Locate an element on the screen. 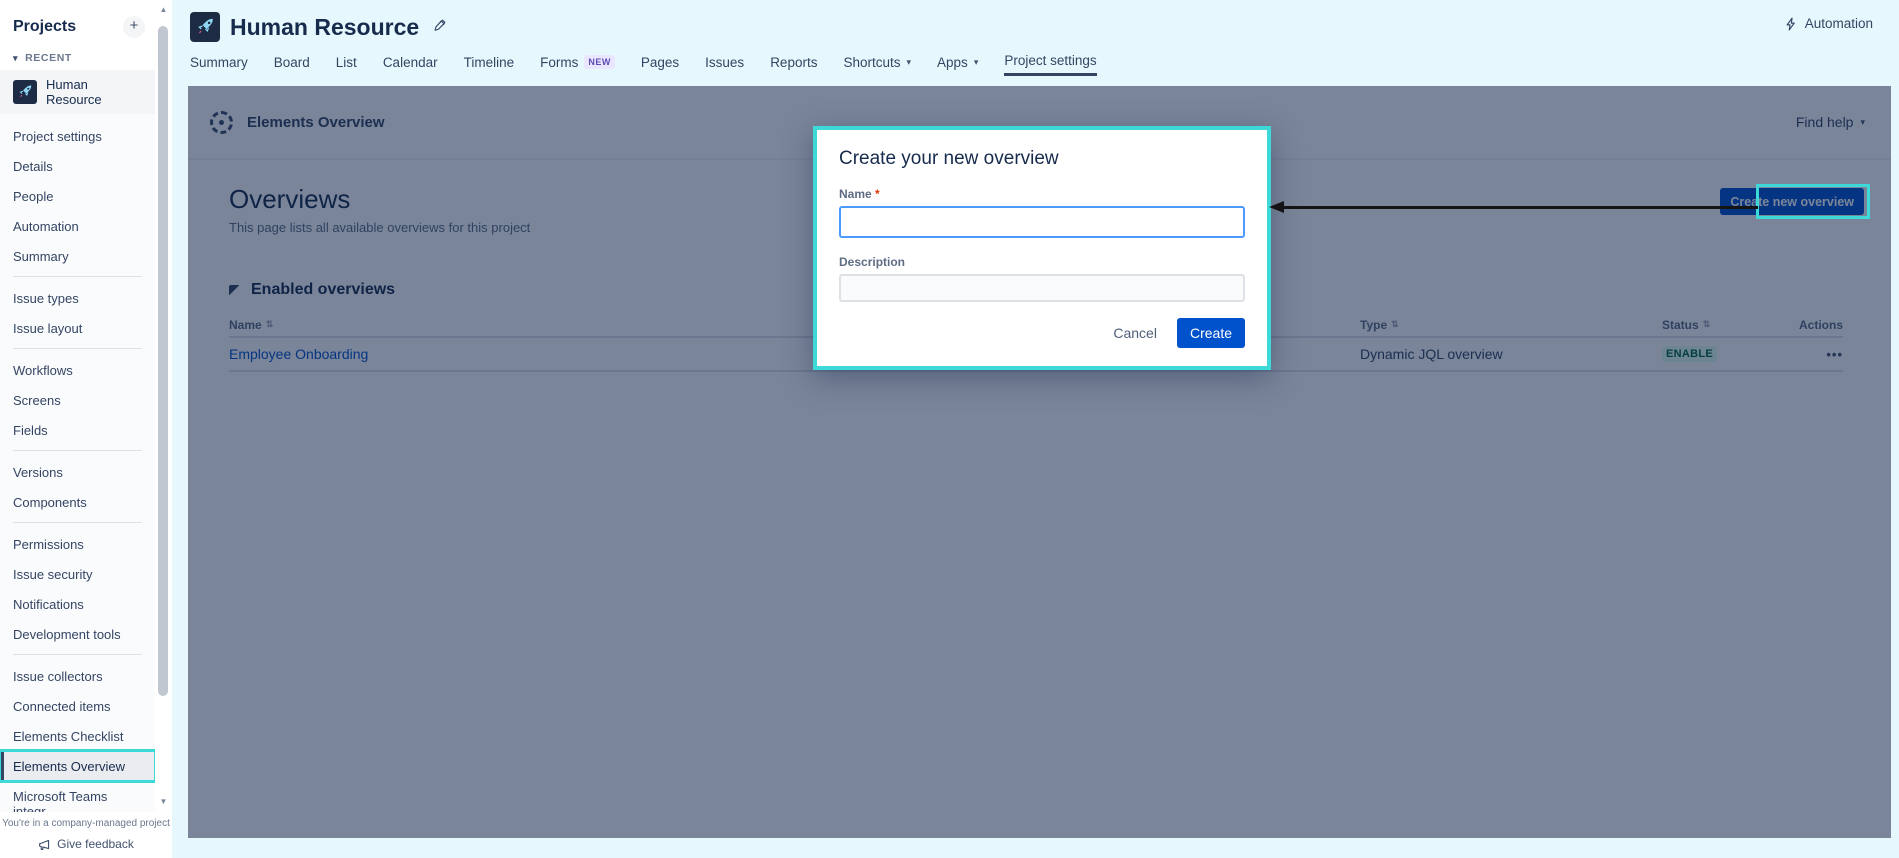 The height and width of the screenshot is (858, 1899). required-asterisk: * is located at coordinates (877, 194).